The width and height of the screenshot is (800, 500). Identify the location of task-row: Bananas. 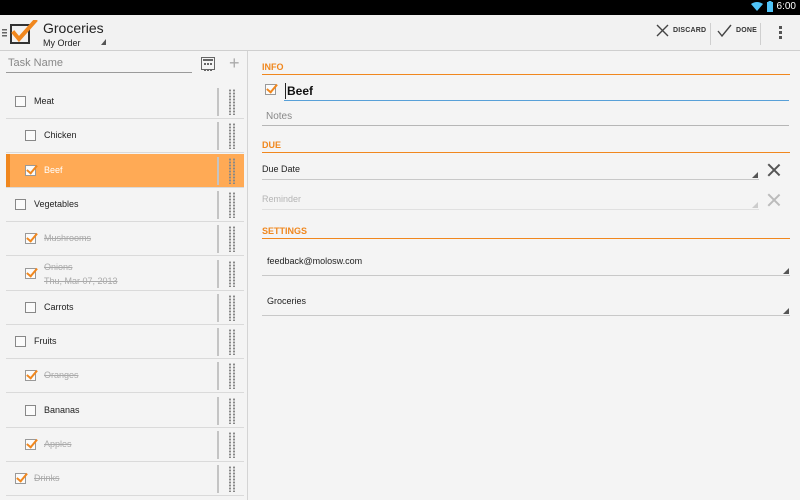
(124, 411).